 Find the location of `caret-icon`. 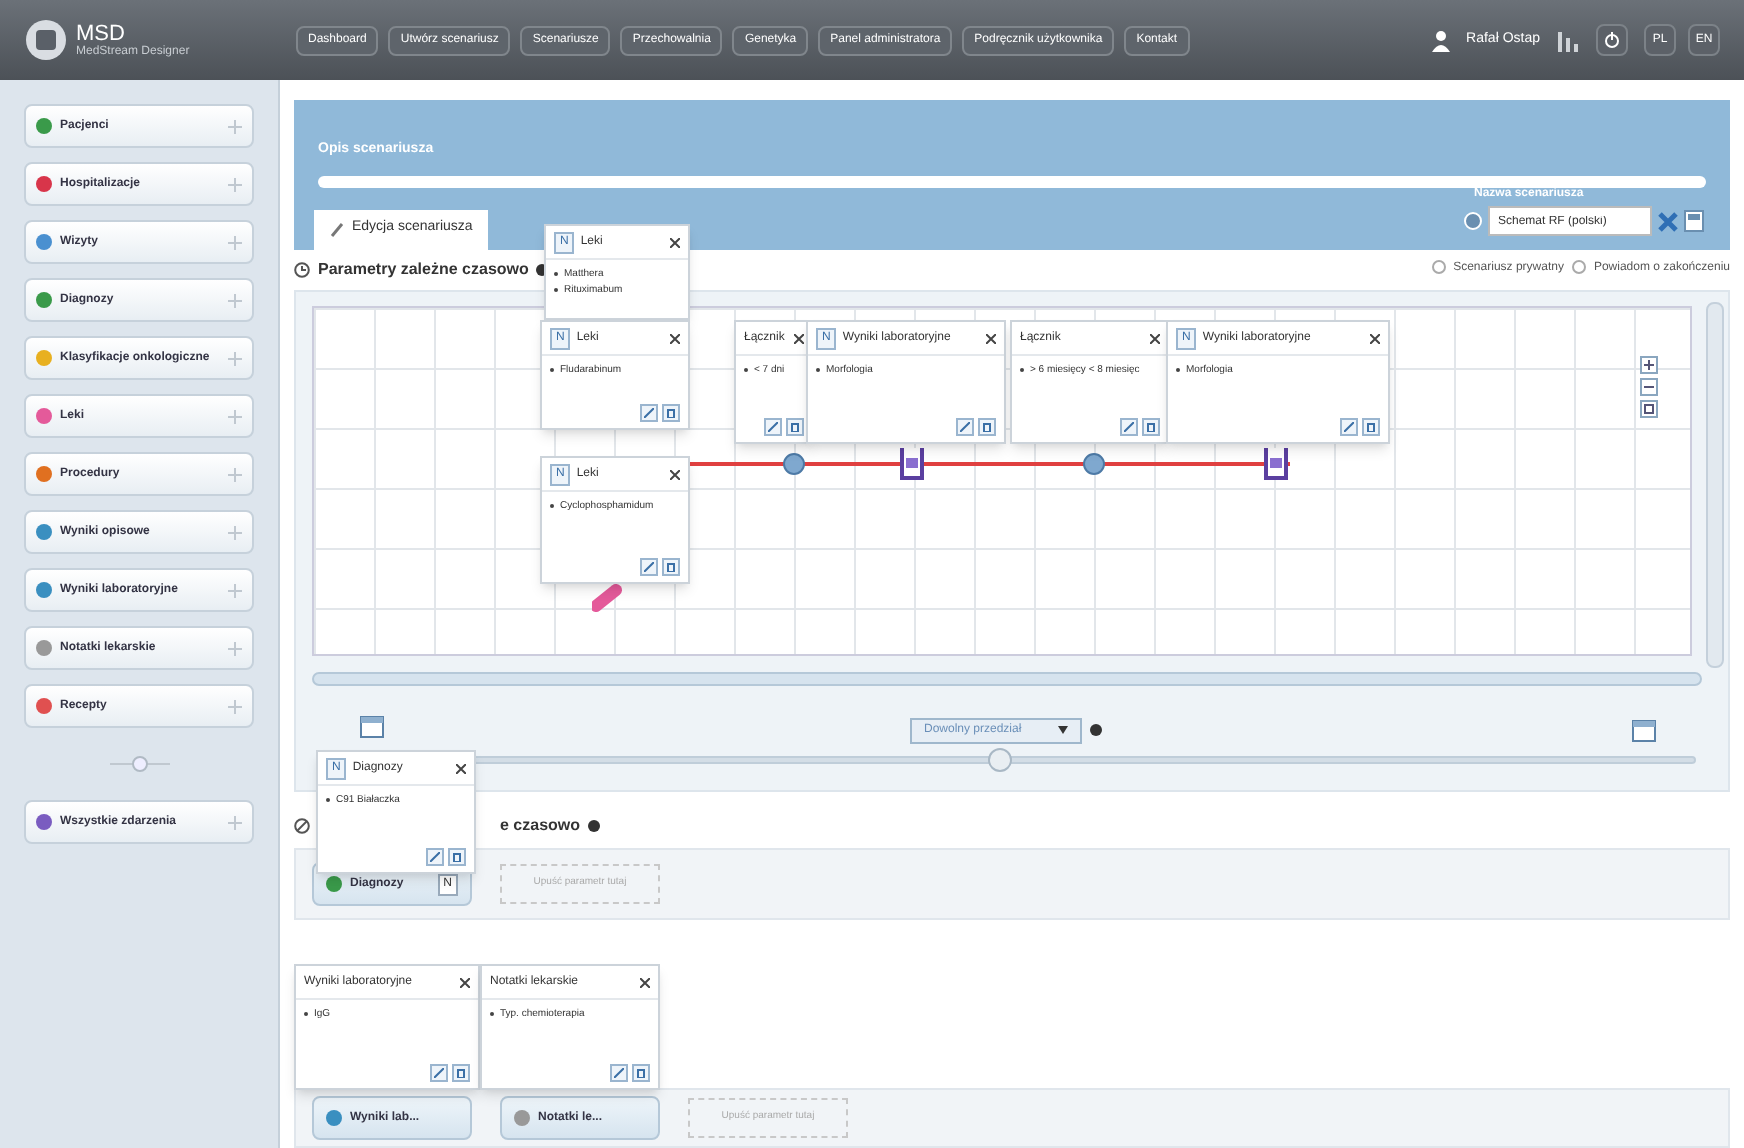

caret-icon is located at coordinates (1063, 730).